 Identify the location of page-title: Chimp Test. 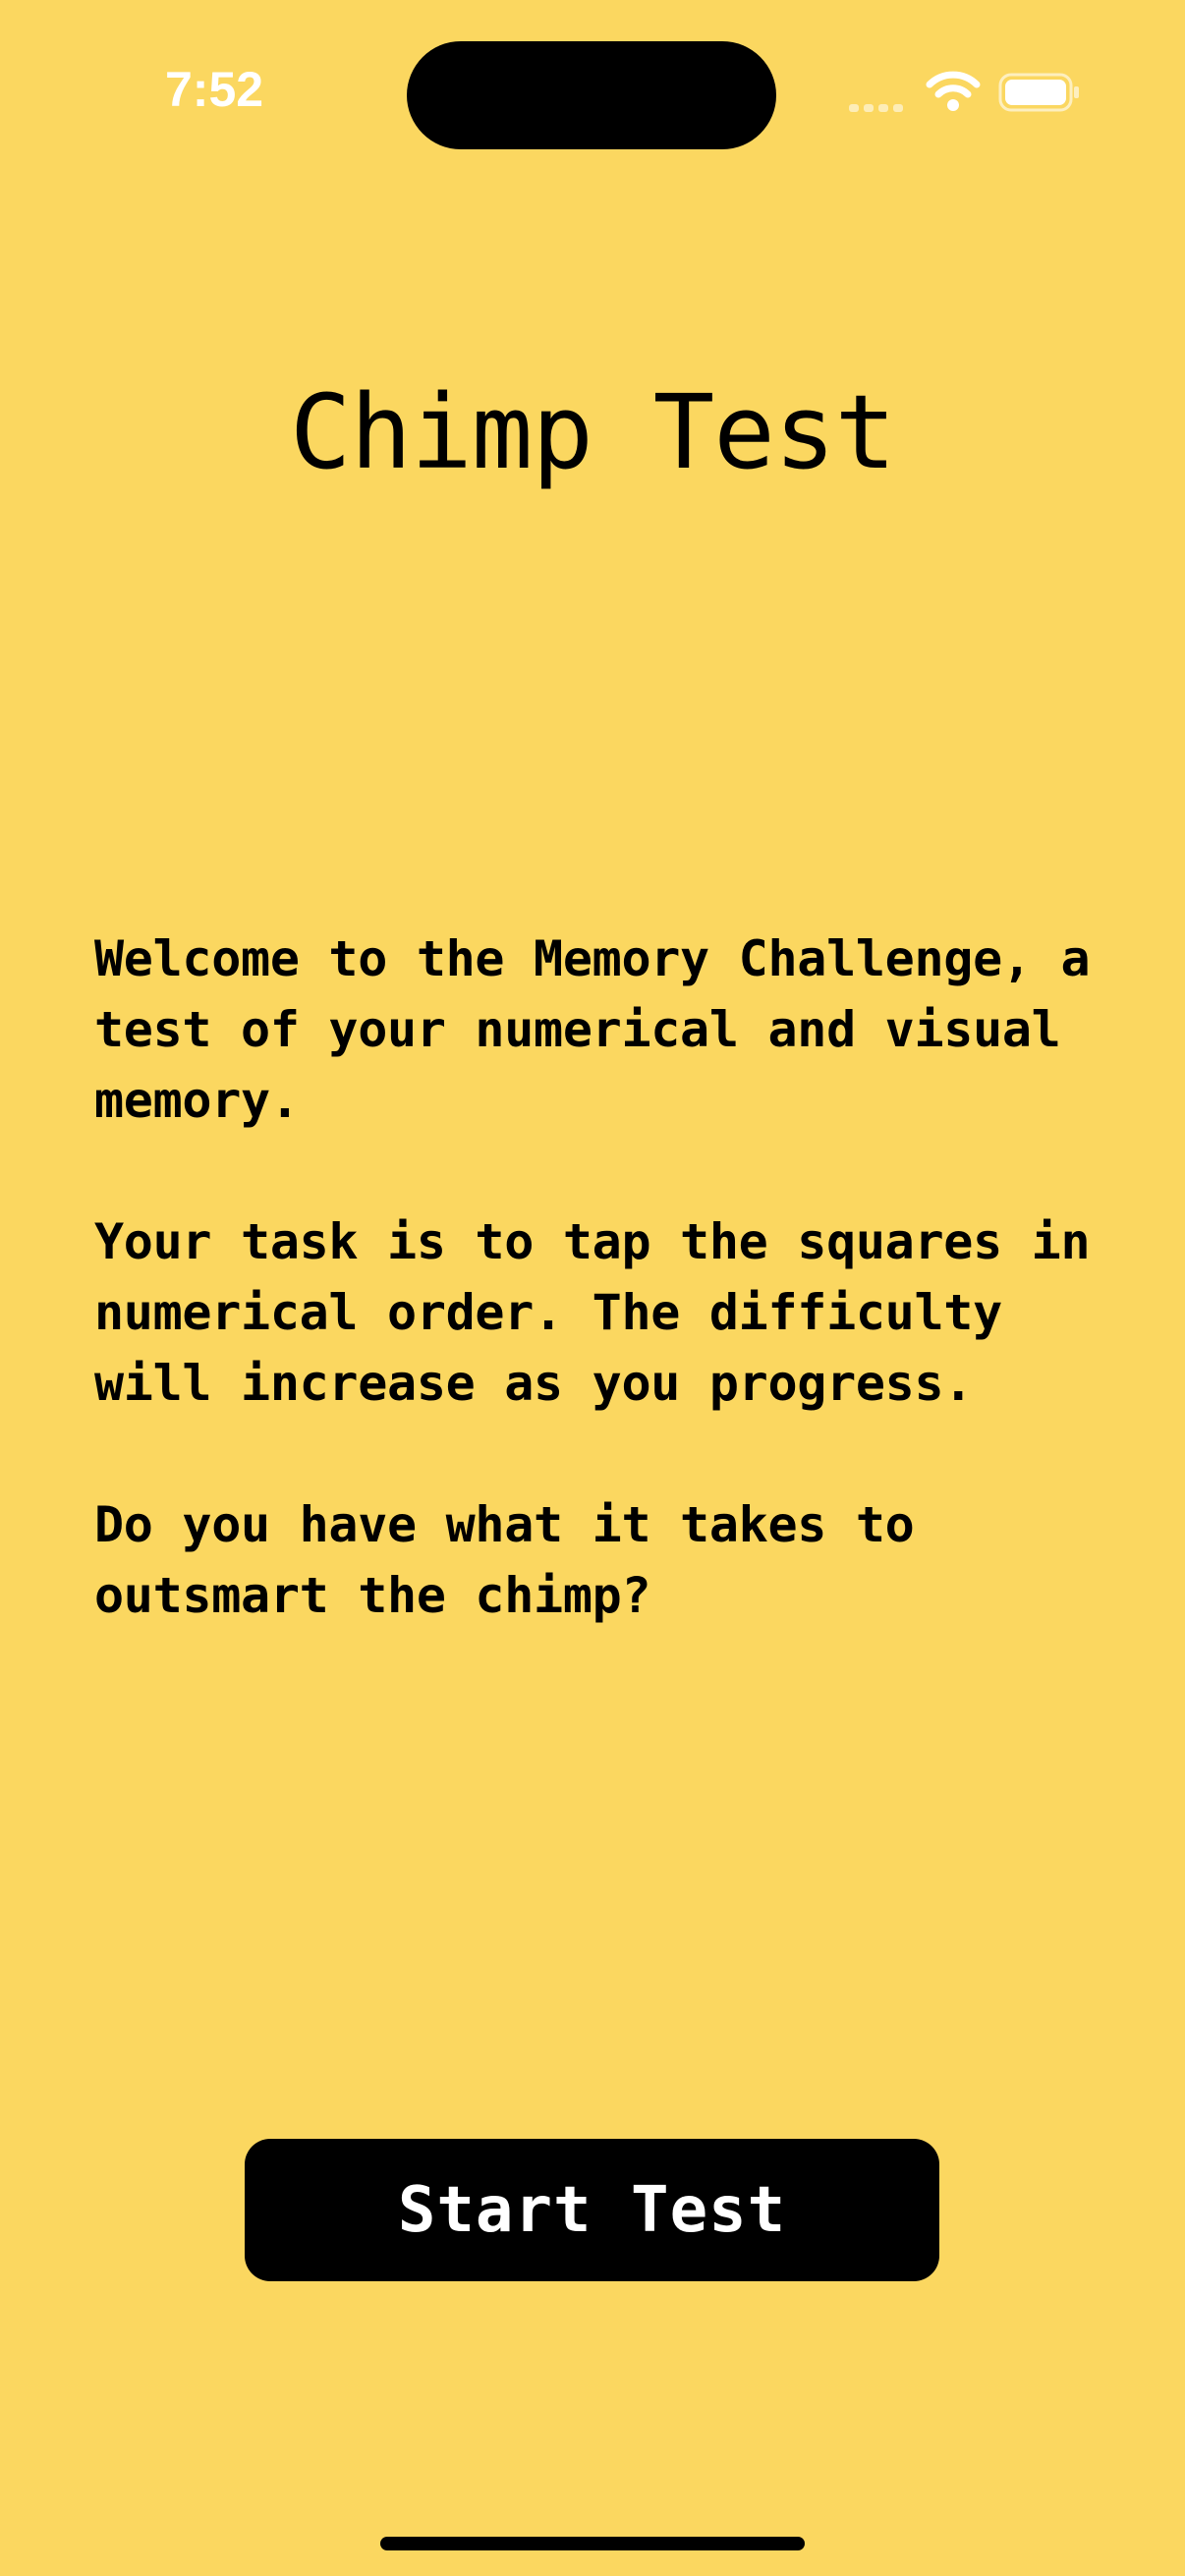
(592, 432).